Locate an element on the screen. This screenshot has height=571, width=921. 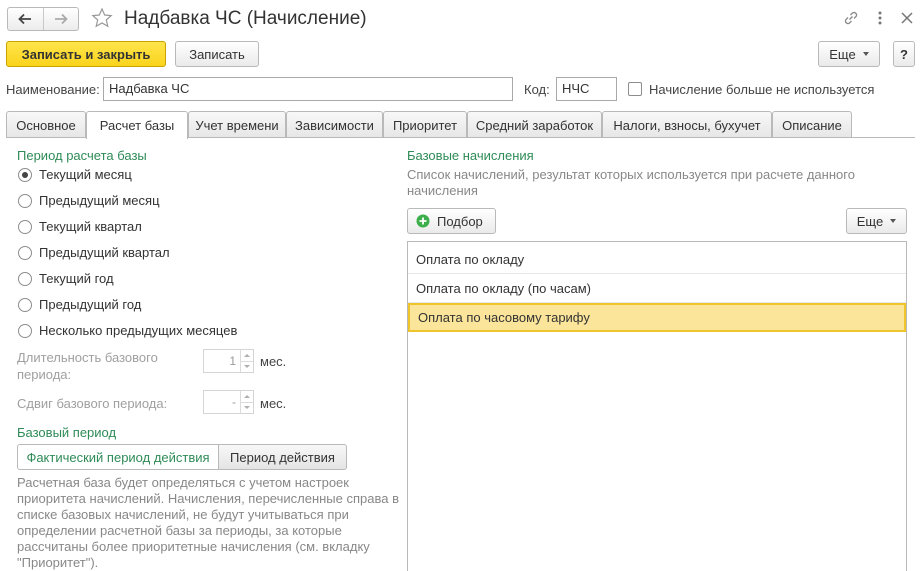
shift-stepper: - is located at coordinates (228, 402).